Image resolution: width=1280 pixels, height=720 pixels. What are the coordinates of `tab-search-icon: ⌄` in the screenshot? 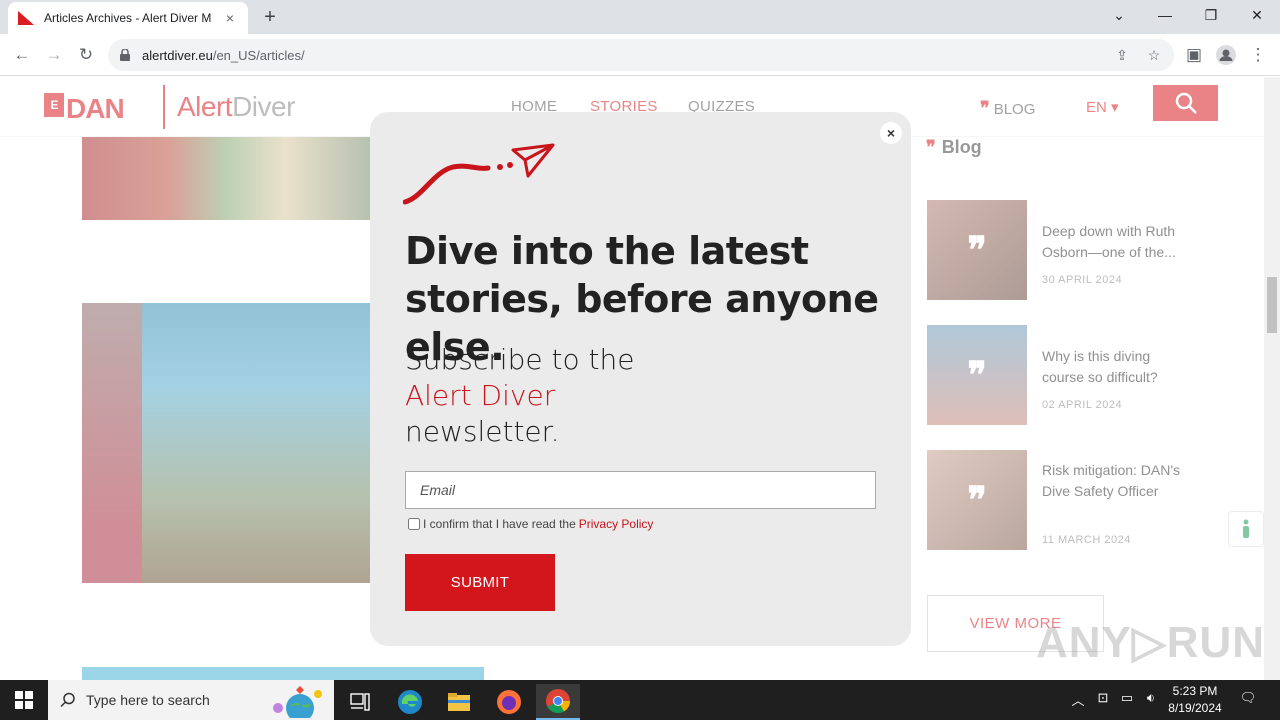 It's located at (1119, 15).